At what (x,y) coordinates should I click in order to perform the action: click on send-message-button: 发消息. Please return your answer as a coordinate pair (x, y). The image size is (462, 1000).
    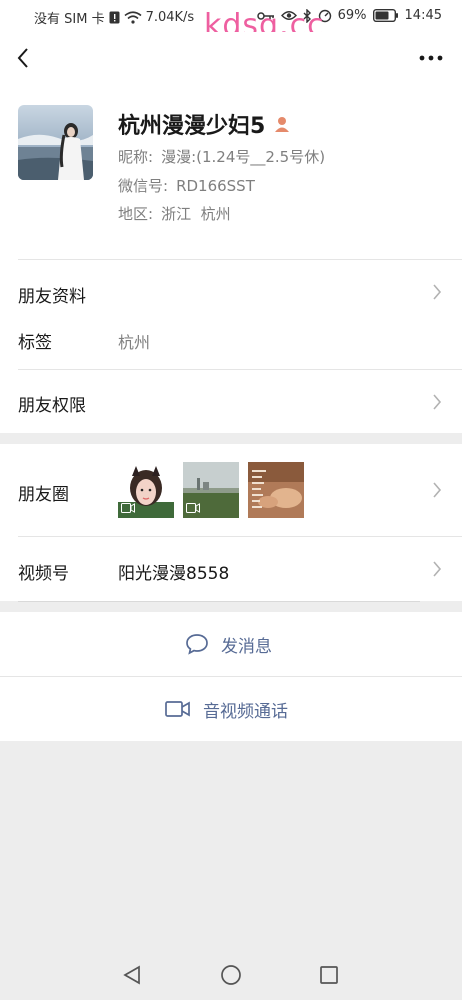
    Looking at the image, I should click on (231, 644).